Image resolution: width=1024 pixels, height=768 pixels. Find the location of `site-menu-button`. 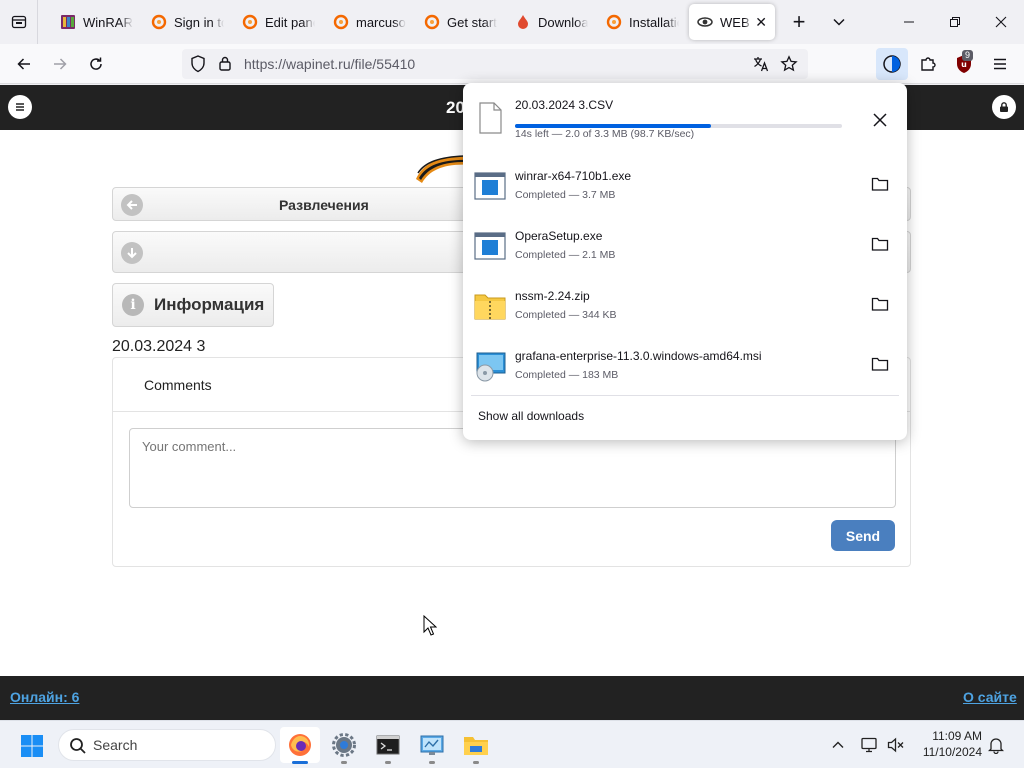

site-menu-button is located at coordinates (20, 107).